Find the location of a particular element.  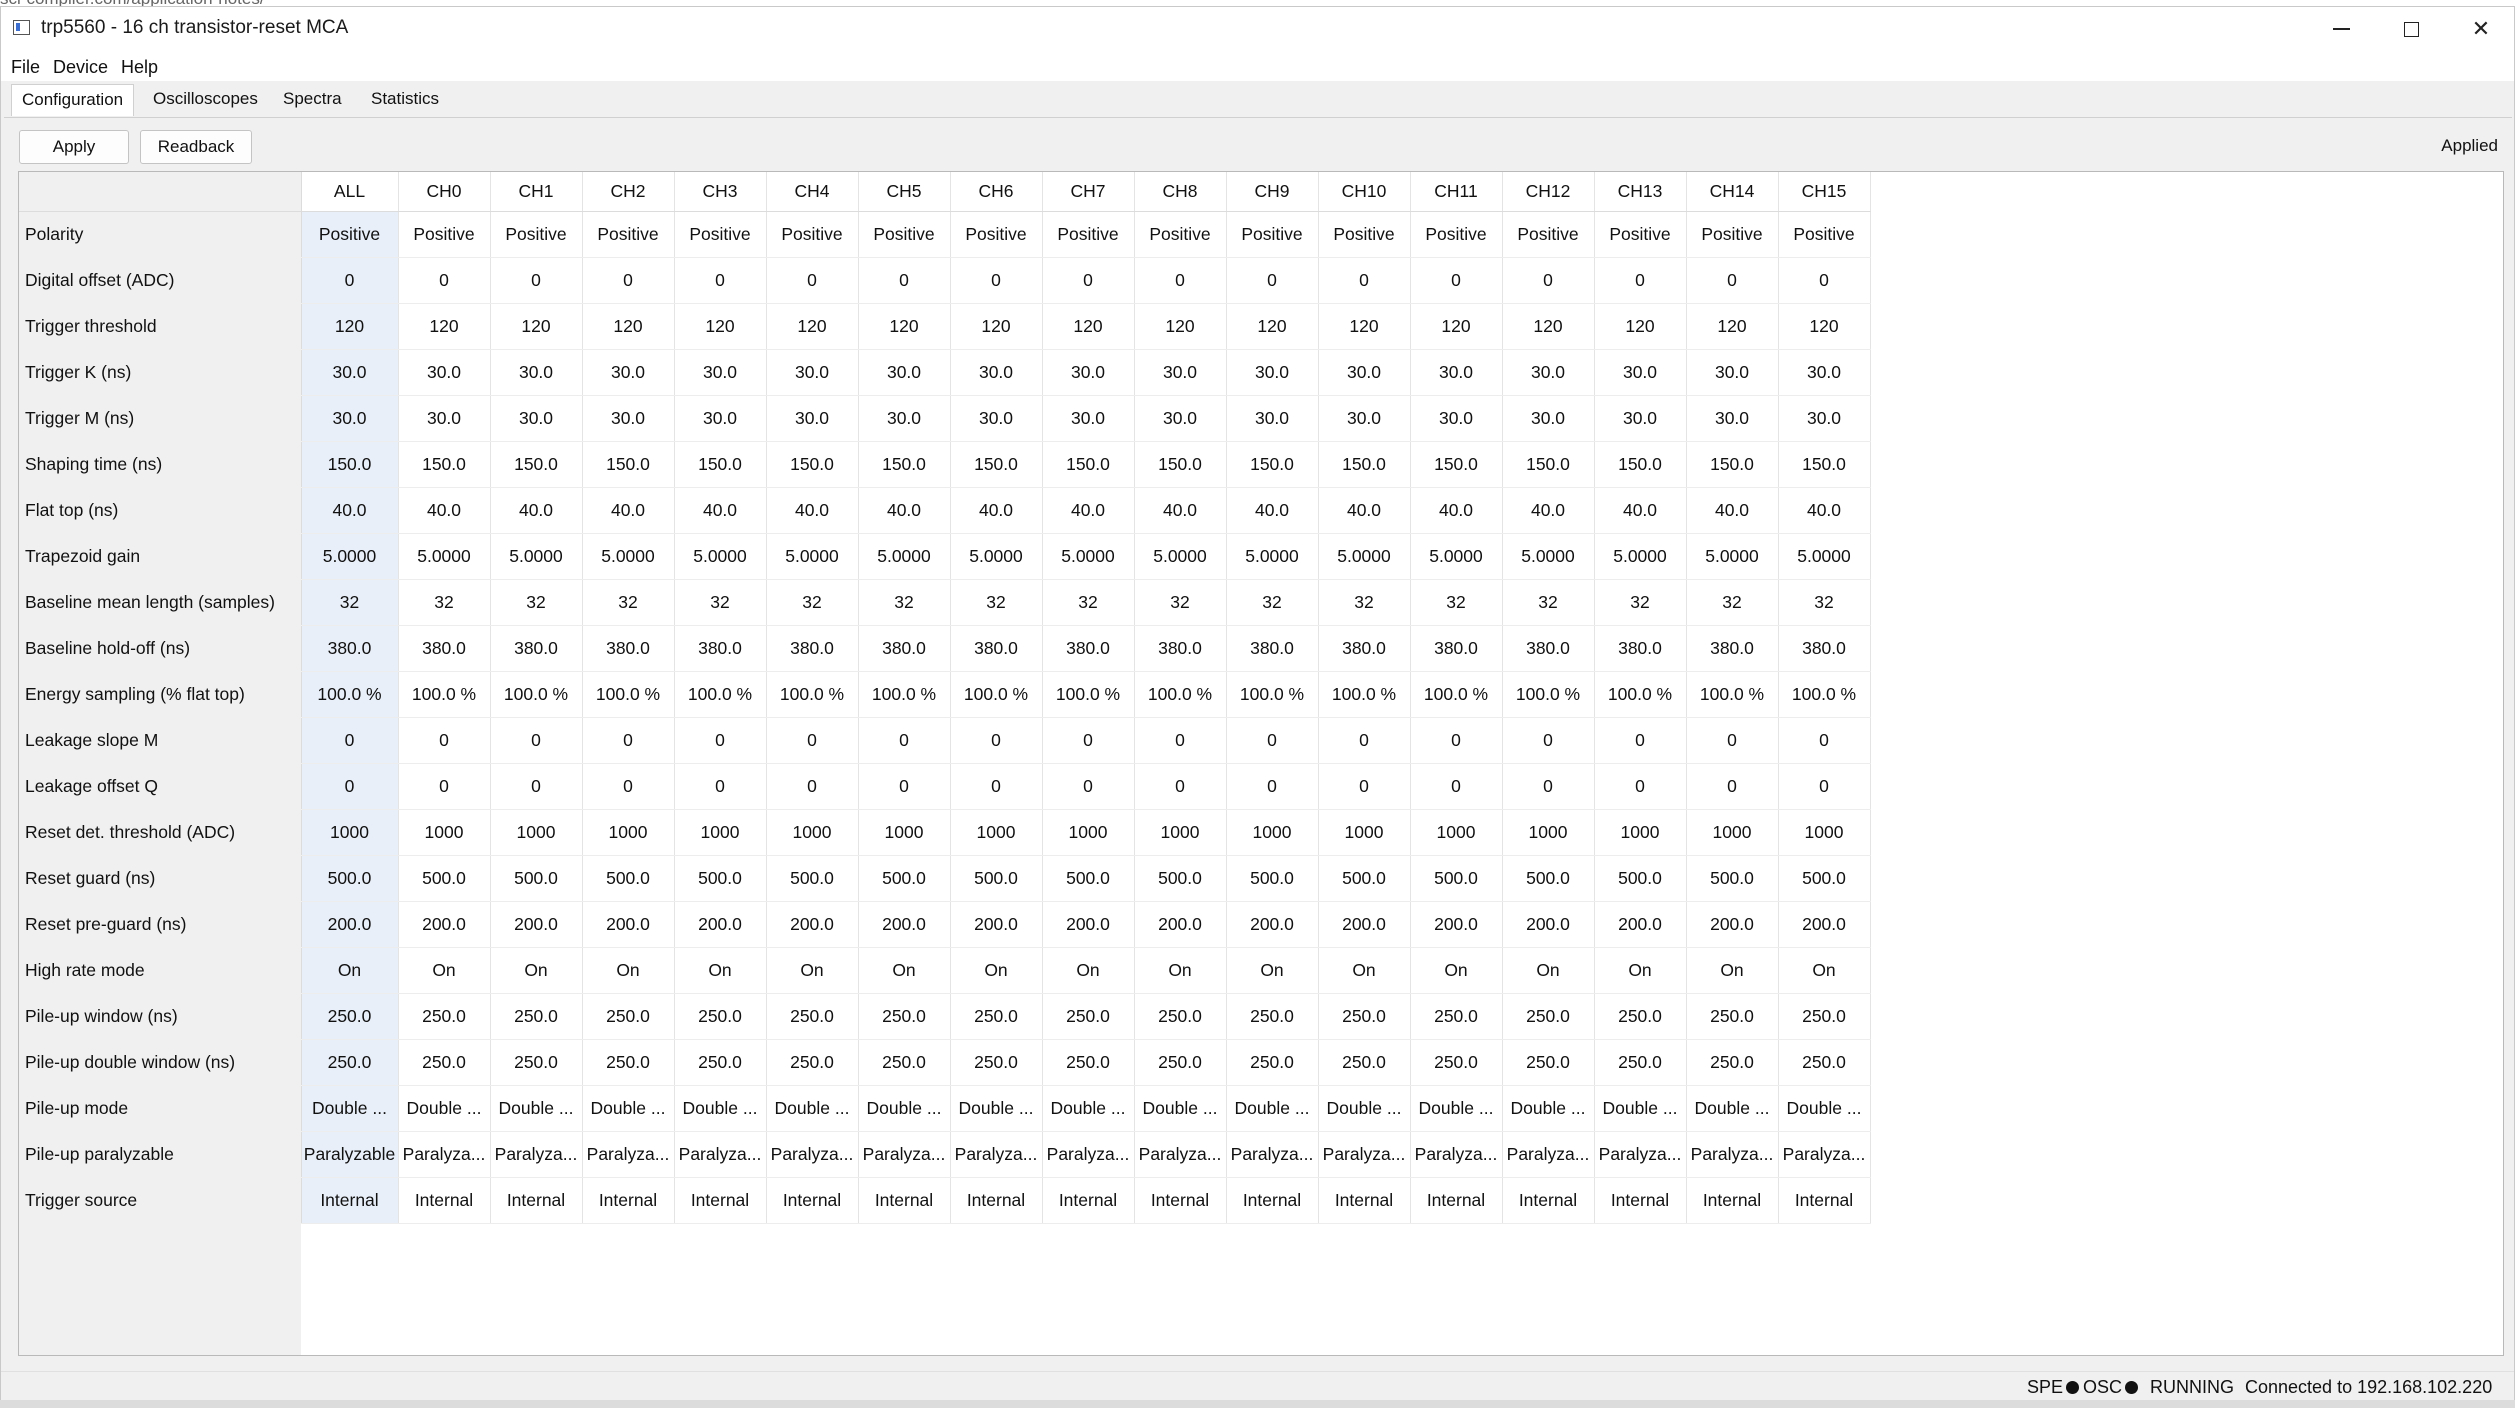

cell-ch0: 40.0 is located at coordinates (444, 510).